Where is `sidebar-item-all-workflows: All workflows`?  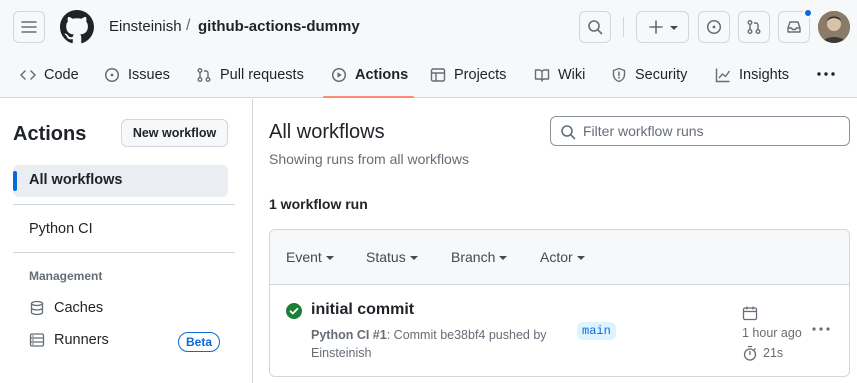 sidebar-item-all-workflows: All workflows is located at coordinates (120, 181).